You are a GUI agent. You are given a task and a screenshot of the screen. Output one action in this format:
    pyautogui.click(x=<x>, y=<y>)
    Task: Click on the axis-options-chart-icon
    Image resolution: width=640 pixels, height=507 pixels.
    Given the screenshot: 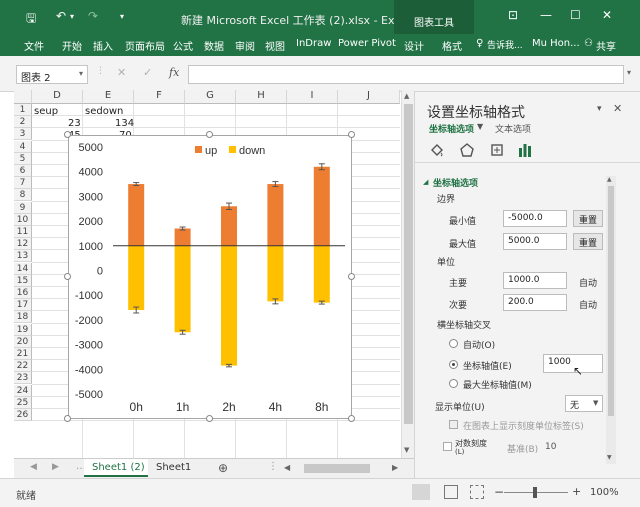 What is the action you would take?
    pyautogui.click(x=525, y=150)
    